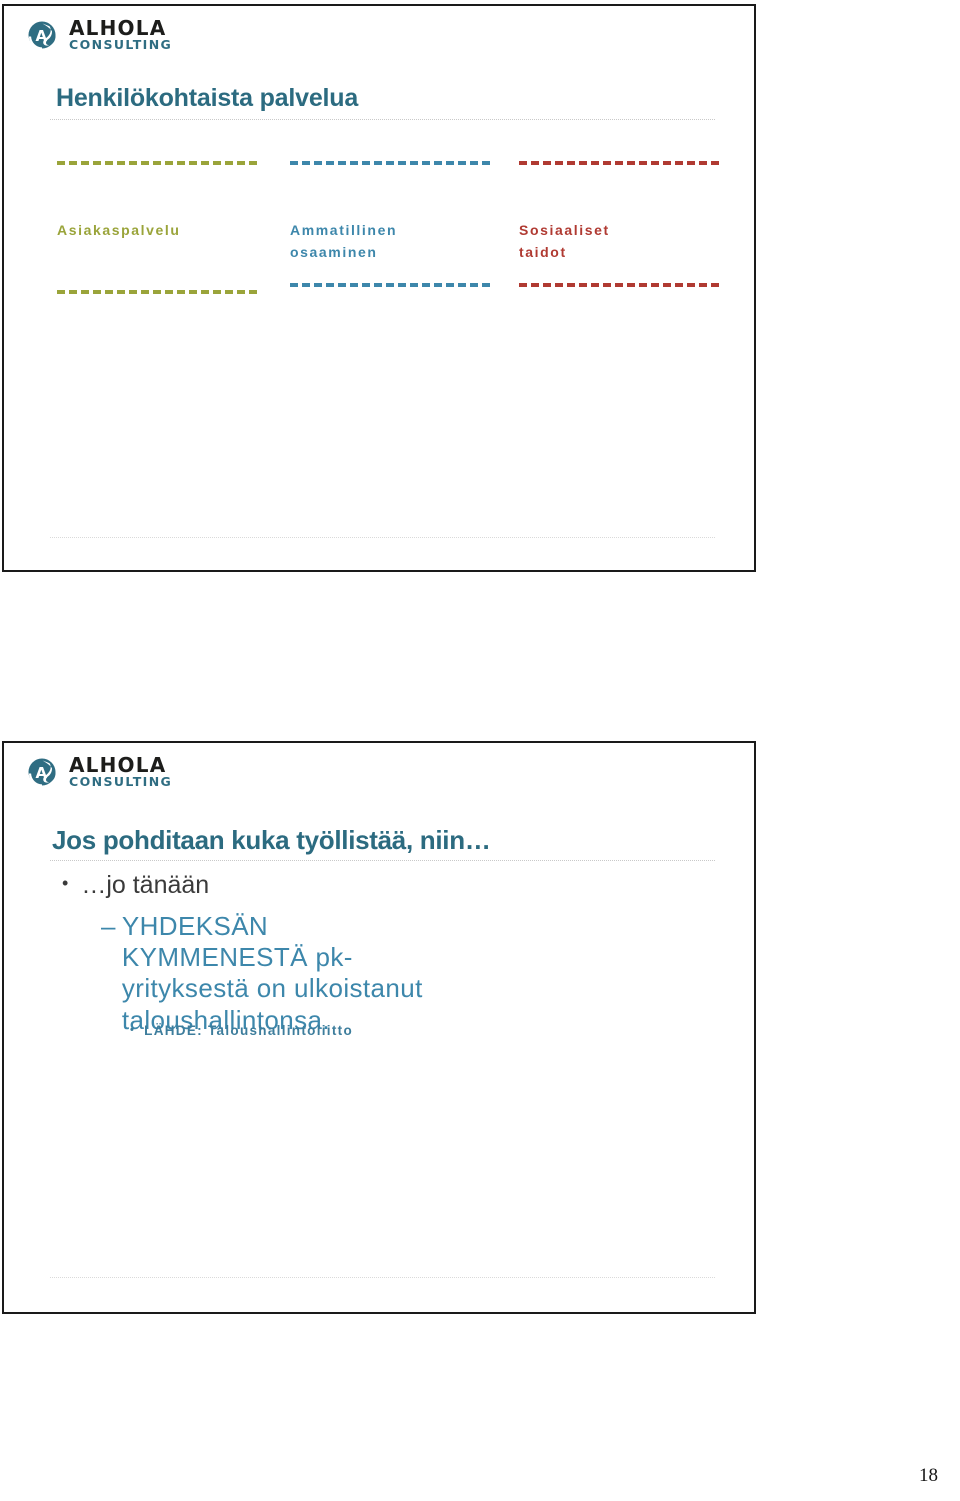  Describe the element at coordinates (119, 230) in the screenshot. I see `column-label: Asiakaspalvelu` at that location.